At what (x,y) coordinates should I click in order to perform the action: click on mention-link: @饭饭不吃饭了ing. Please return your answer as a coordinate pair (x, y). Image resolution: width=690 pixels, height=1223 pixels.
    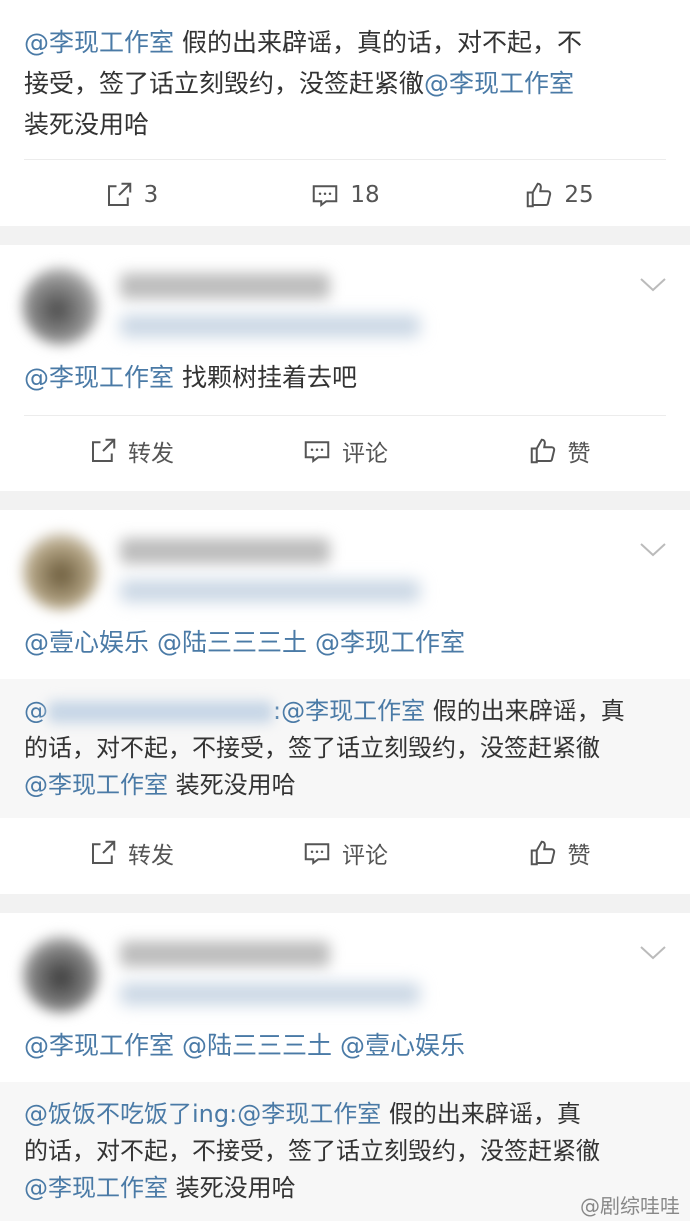
    Looking at the image, I should click on (126, 1114).